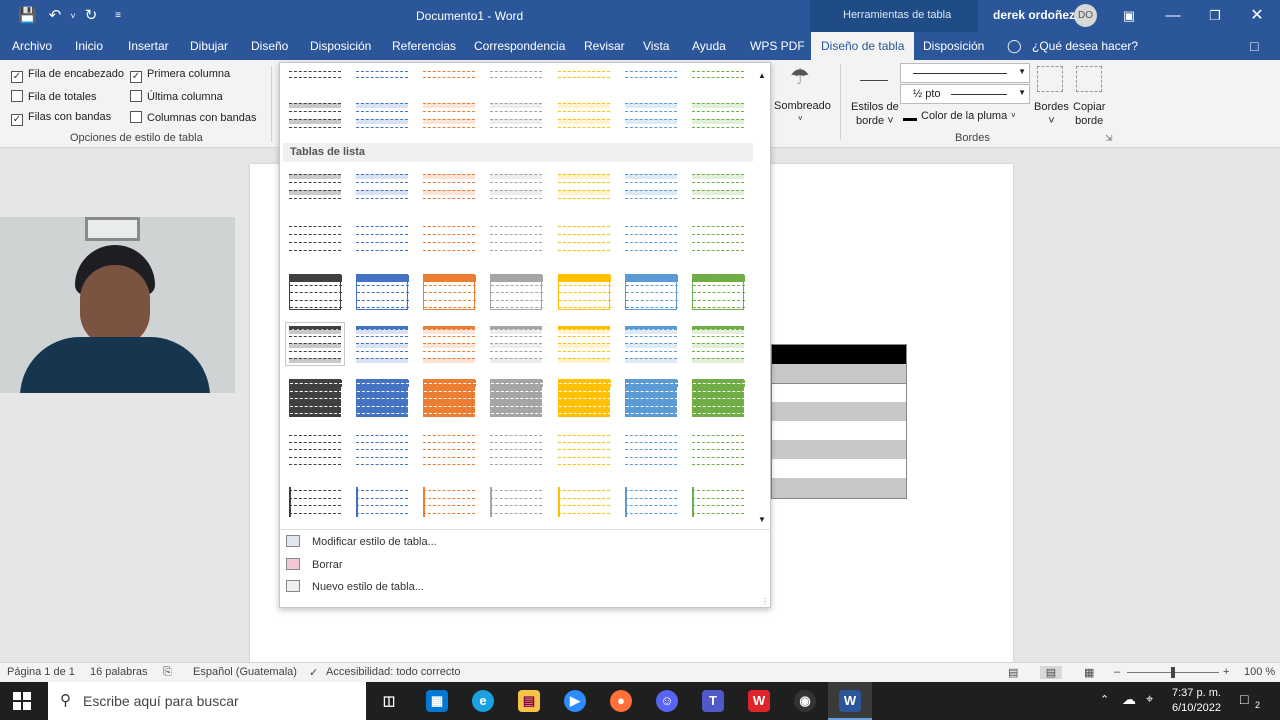  I want to click on tab-diseno-de-tabla: Diseño de tabla, so click(863, 46).